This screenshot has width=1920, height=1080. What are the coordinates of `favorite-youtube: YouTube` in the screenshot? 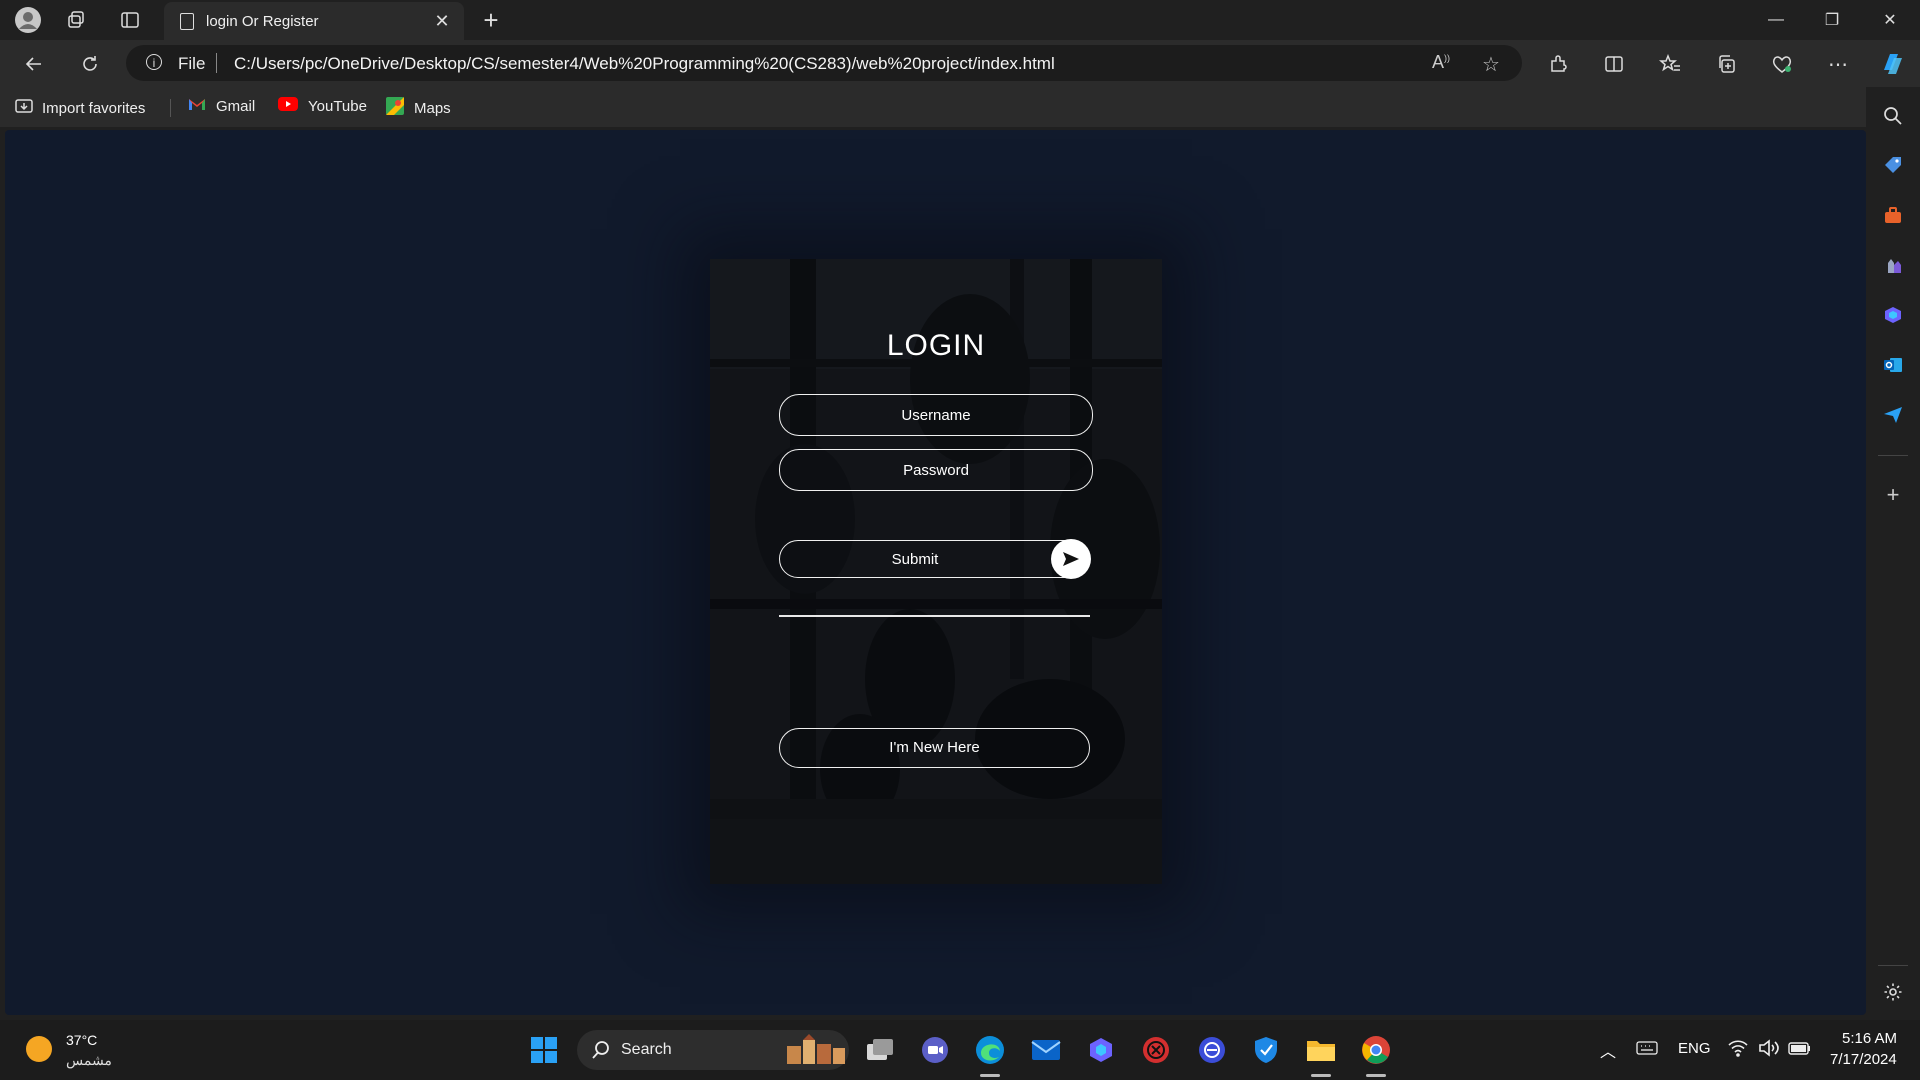 It's located at (322, 106).